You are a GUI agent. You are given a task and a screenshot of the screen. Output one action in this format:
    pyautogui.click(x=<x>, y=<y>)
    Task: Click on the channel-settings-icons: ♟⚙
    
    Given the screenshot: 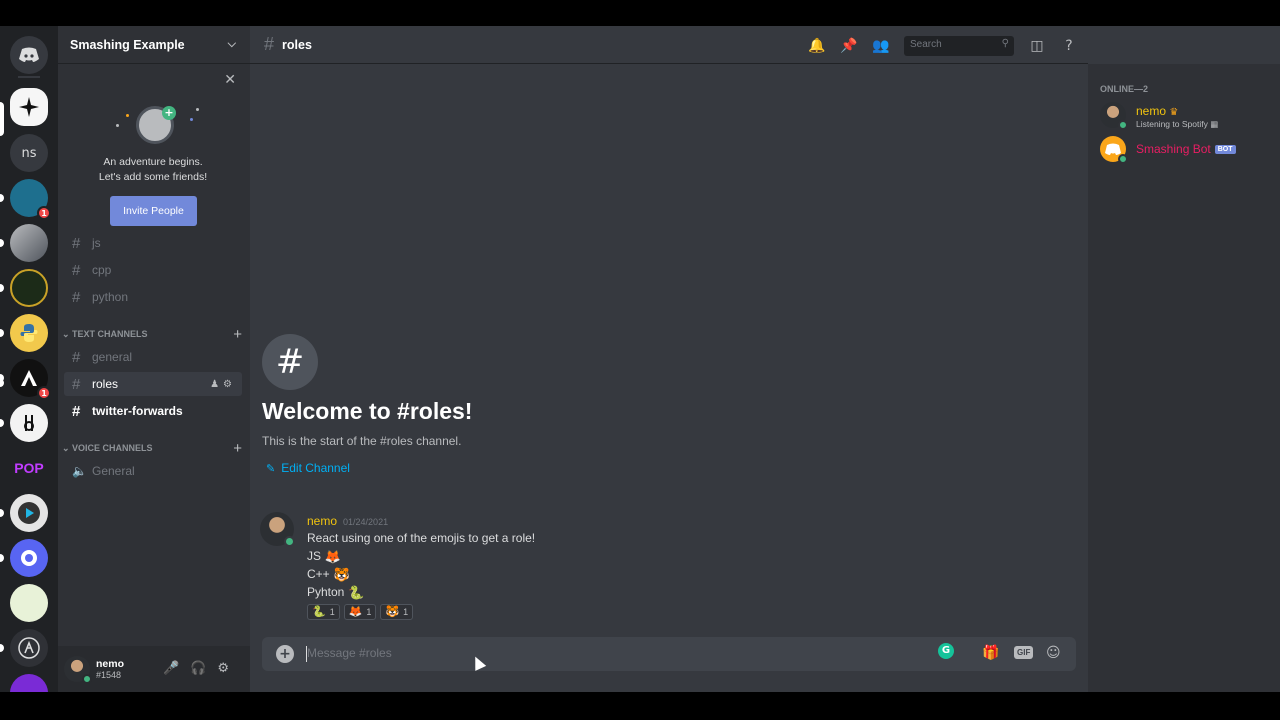 What is the action you would take?
    pyautogui.click(x=223, y=384)
    